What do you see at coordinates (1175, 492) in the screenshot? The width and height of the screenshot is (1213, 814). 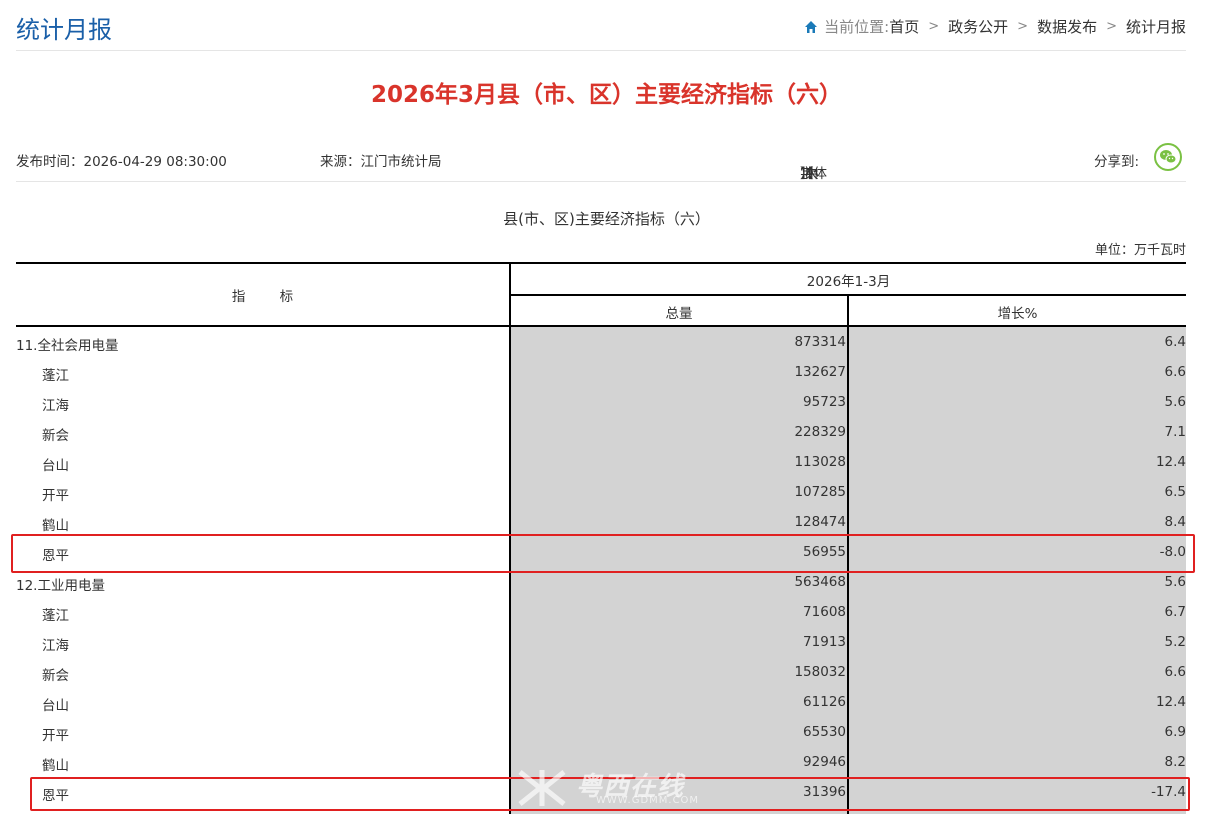 I see `row-growth-value: 6.5` at bounding box center [1175, 492].